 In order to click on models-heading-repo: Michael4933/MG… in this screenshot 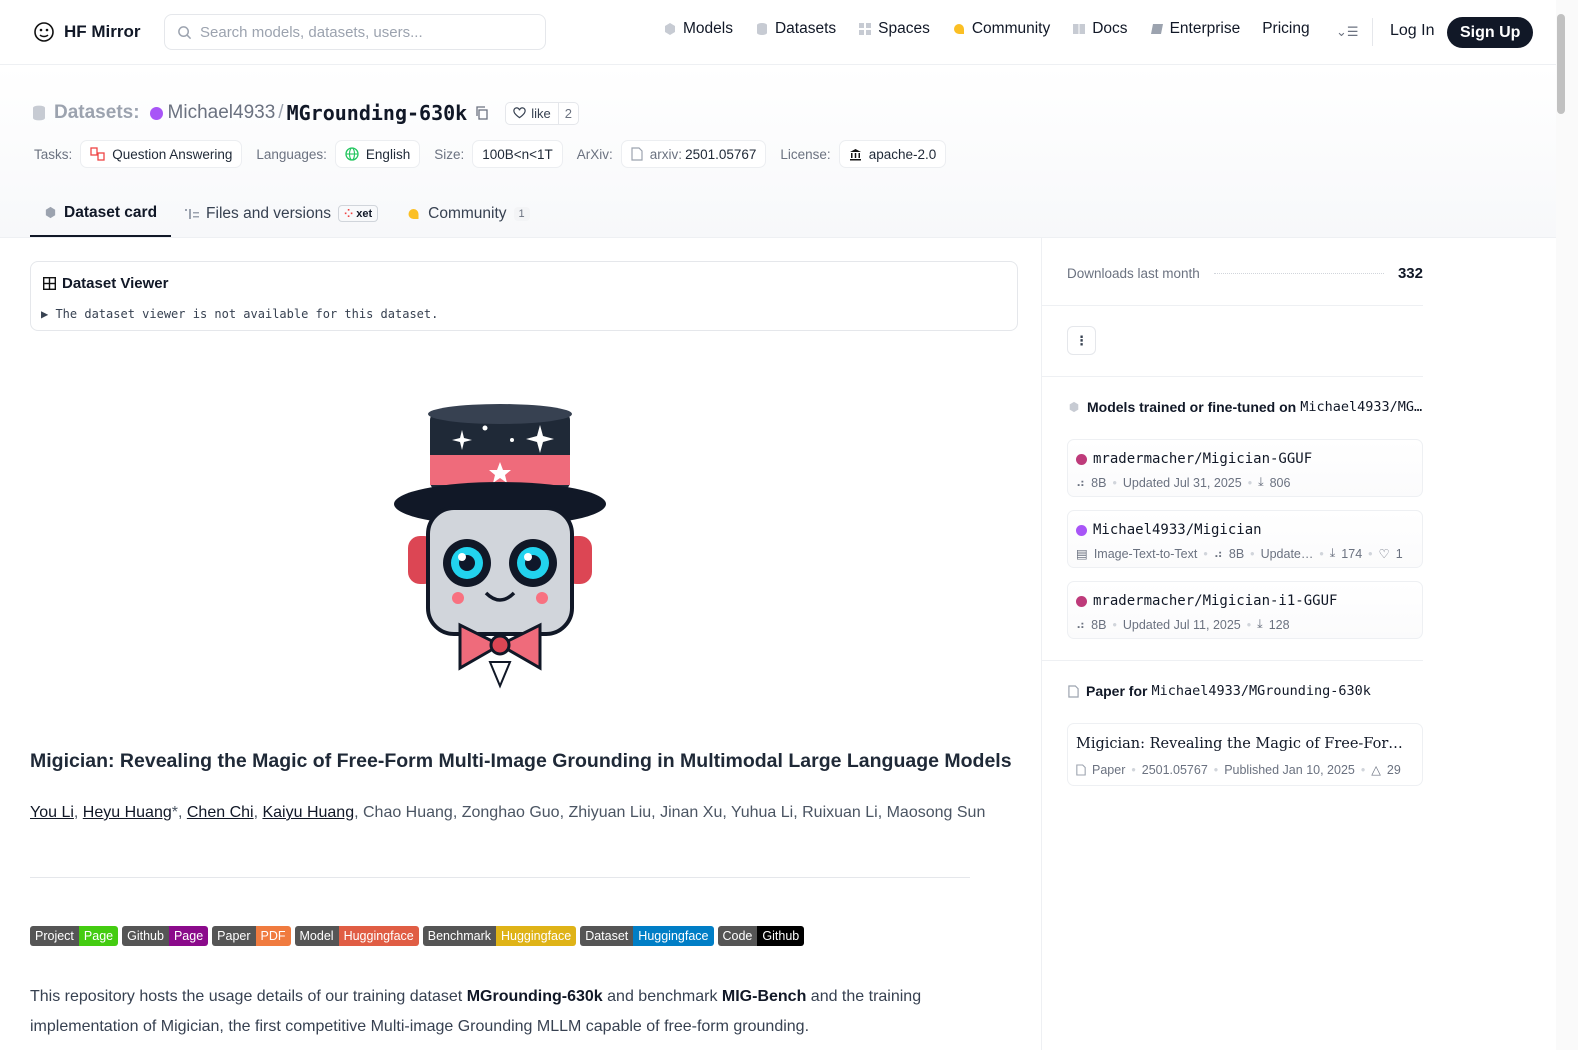, I will do `click(1361, 407)`.